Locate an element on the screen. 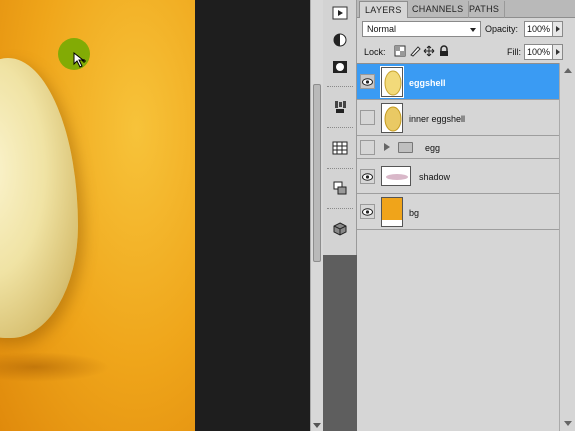  layer-name: egg is located at coordinates (433, 148).